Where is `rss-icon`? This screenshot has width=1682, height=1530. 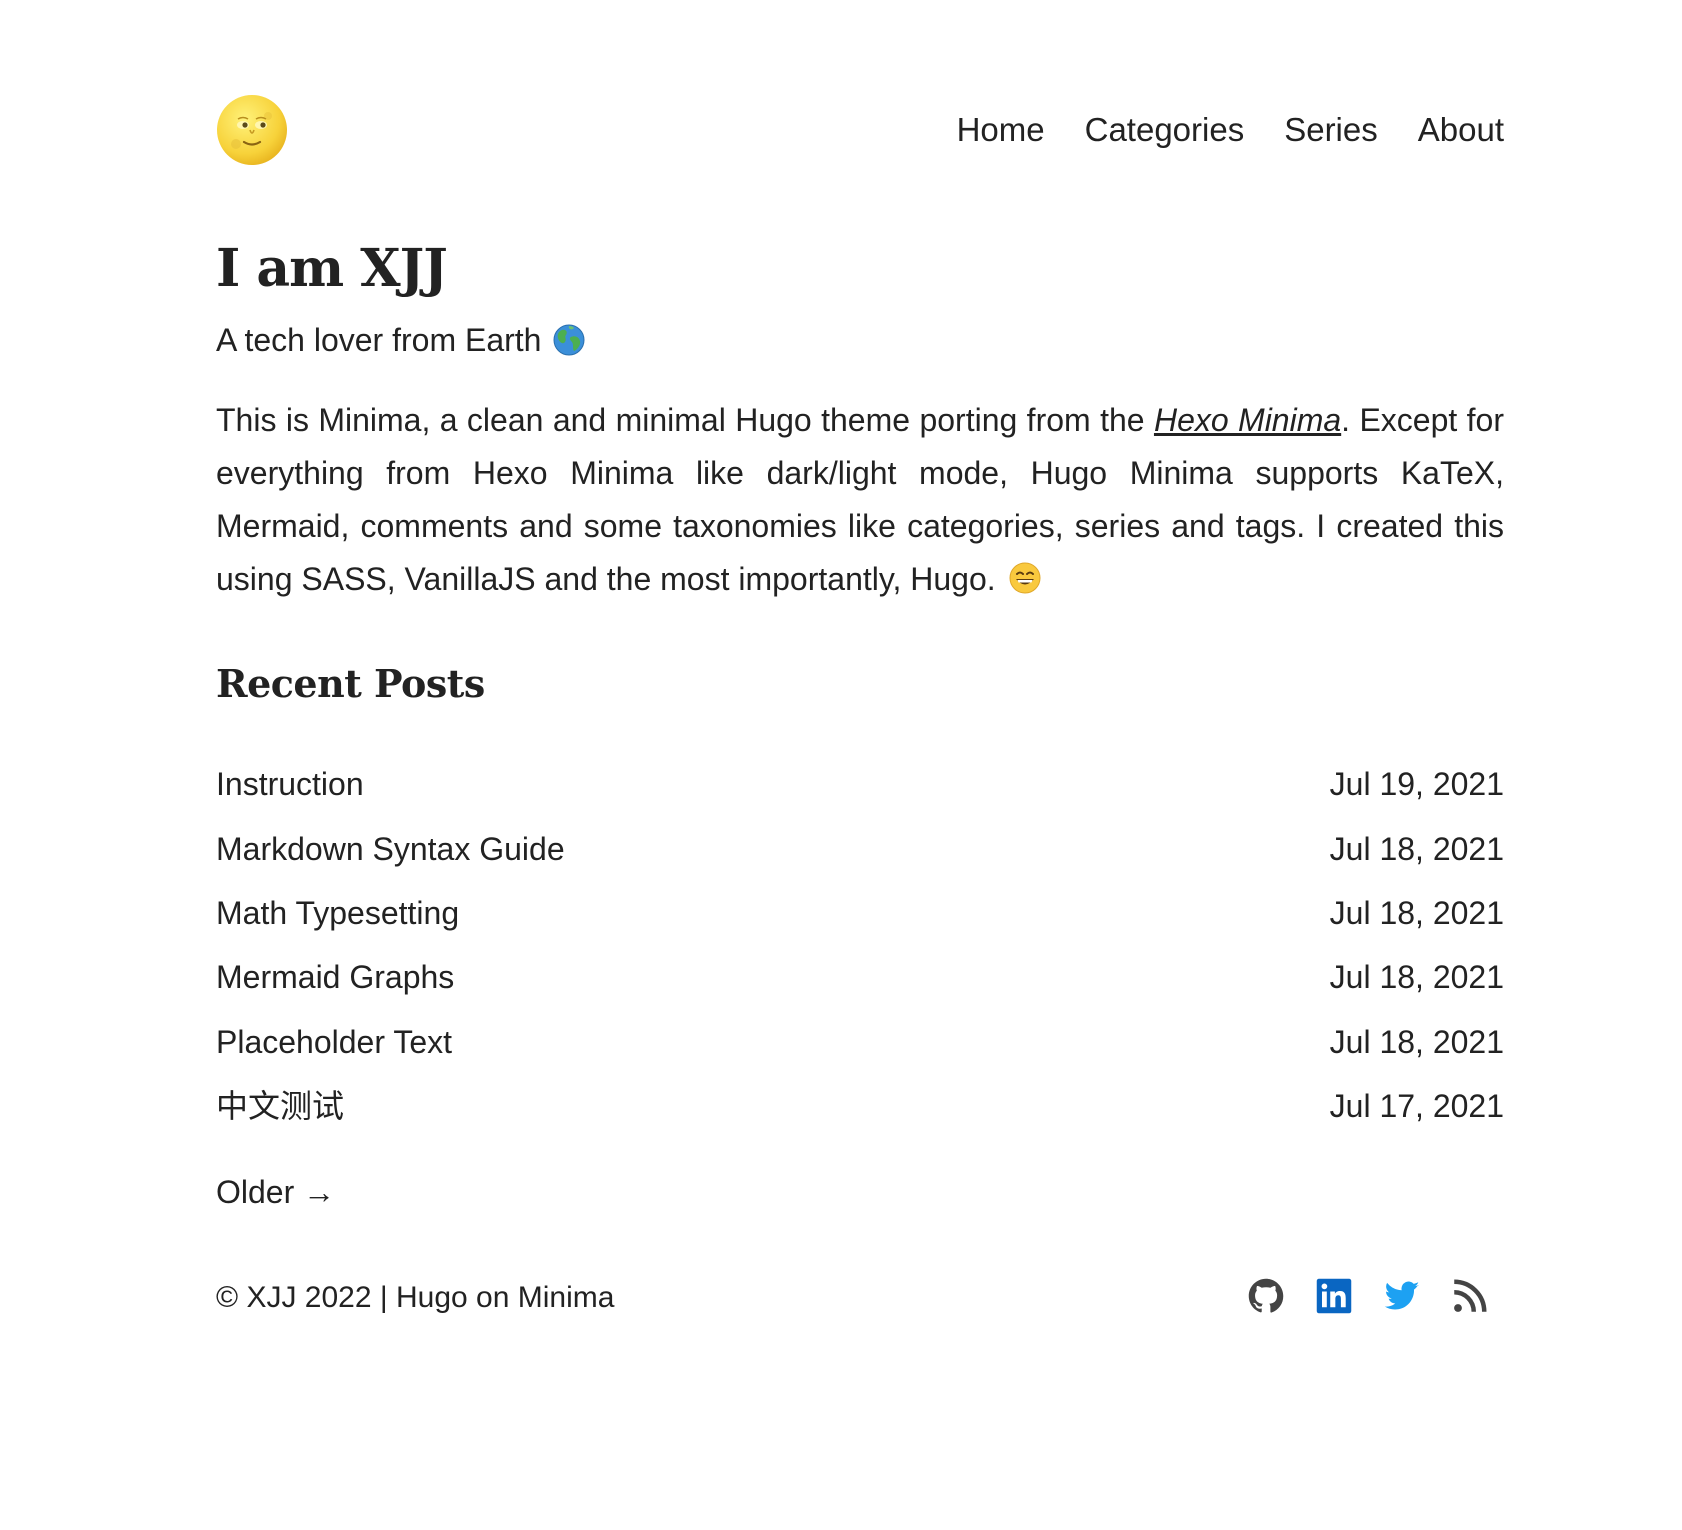 rss-icon is located at coordinates (1470, 1295).